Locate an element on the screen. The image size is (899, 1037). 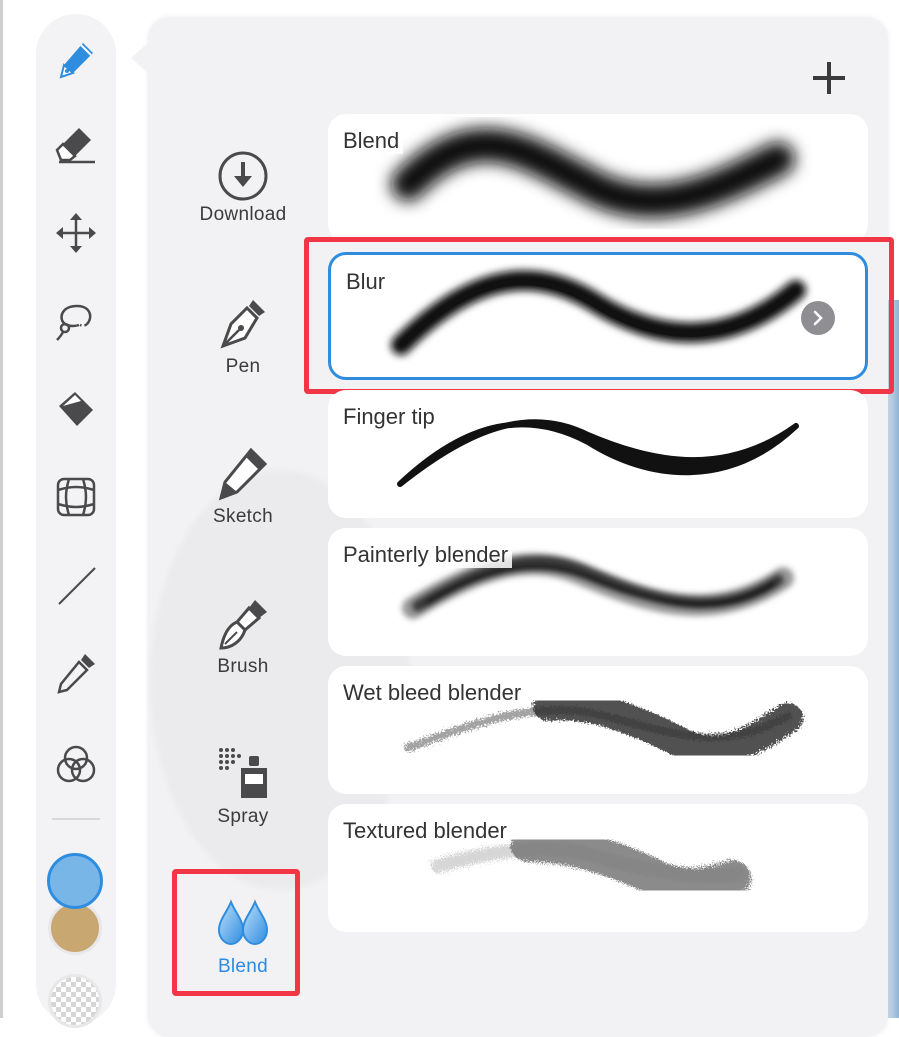
category-brush: Brush is located at coordinates (243, 656).